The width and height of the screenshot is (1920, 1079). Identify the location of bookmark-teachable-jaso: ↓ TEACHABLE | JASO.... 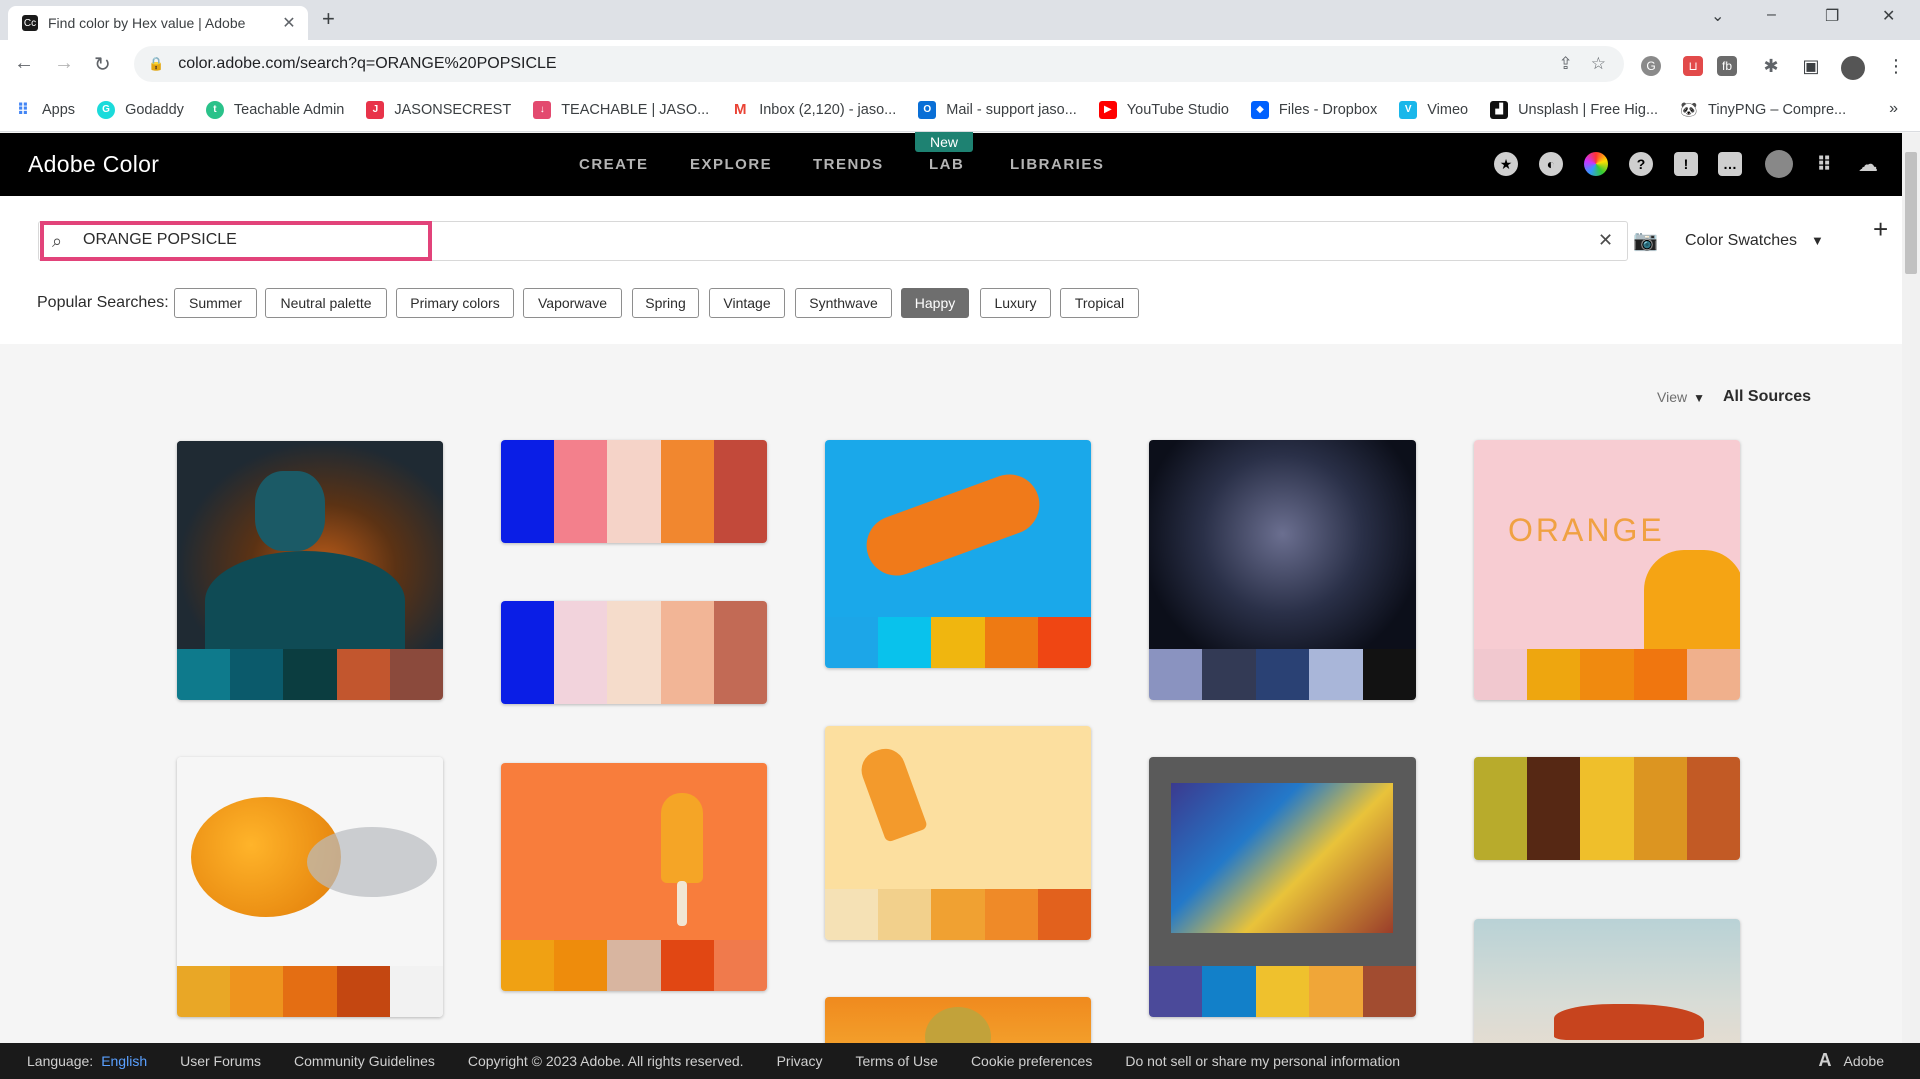
(621, 109).